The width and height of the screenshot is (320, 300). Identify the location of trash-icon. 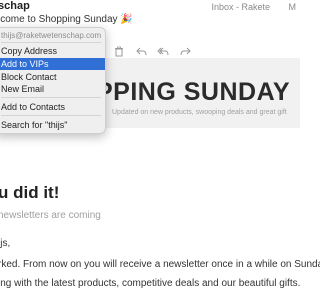
(119, 51).